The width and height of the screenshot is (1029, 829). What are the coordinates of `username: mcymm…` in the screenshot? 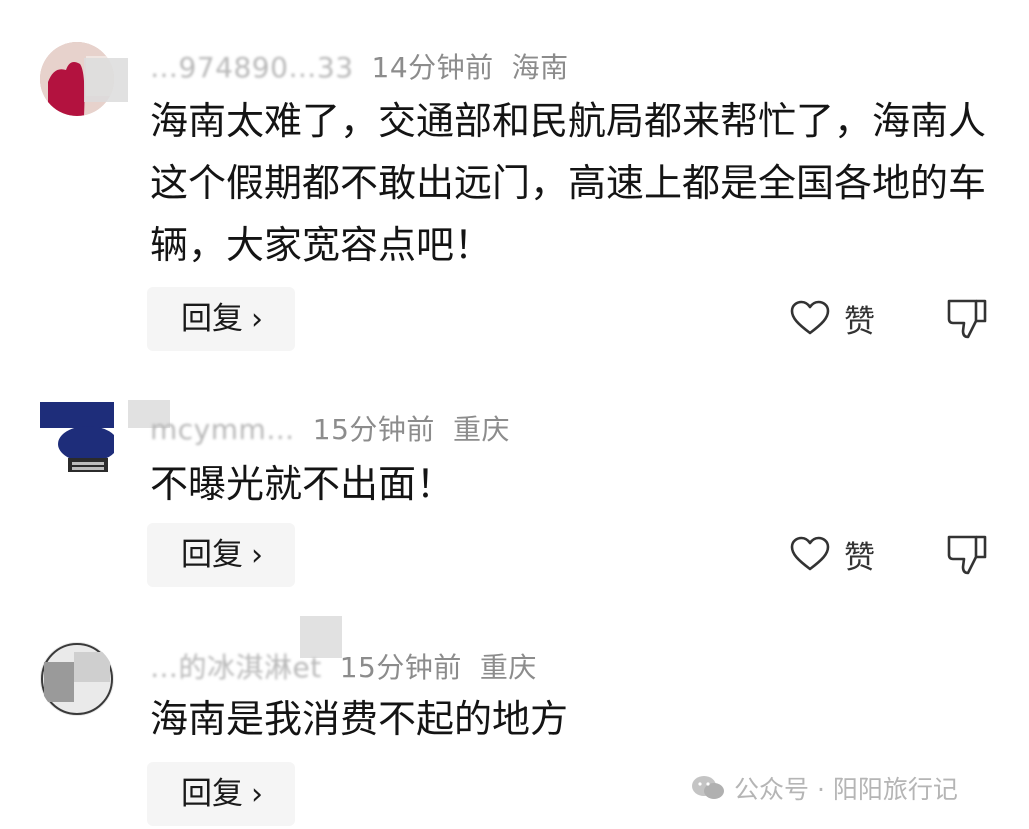 It's located at (222, 429).